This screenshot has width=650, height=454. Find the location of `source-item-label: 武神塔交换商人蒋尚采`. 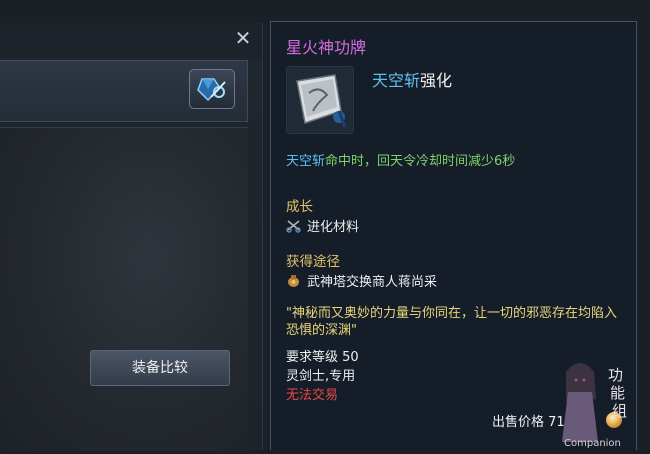

source-item-label: 武神塔交换商人蒋尚采 is located at coordinates (372, 282).